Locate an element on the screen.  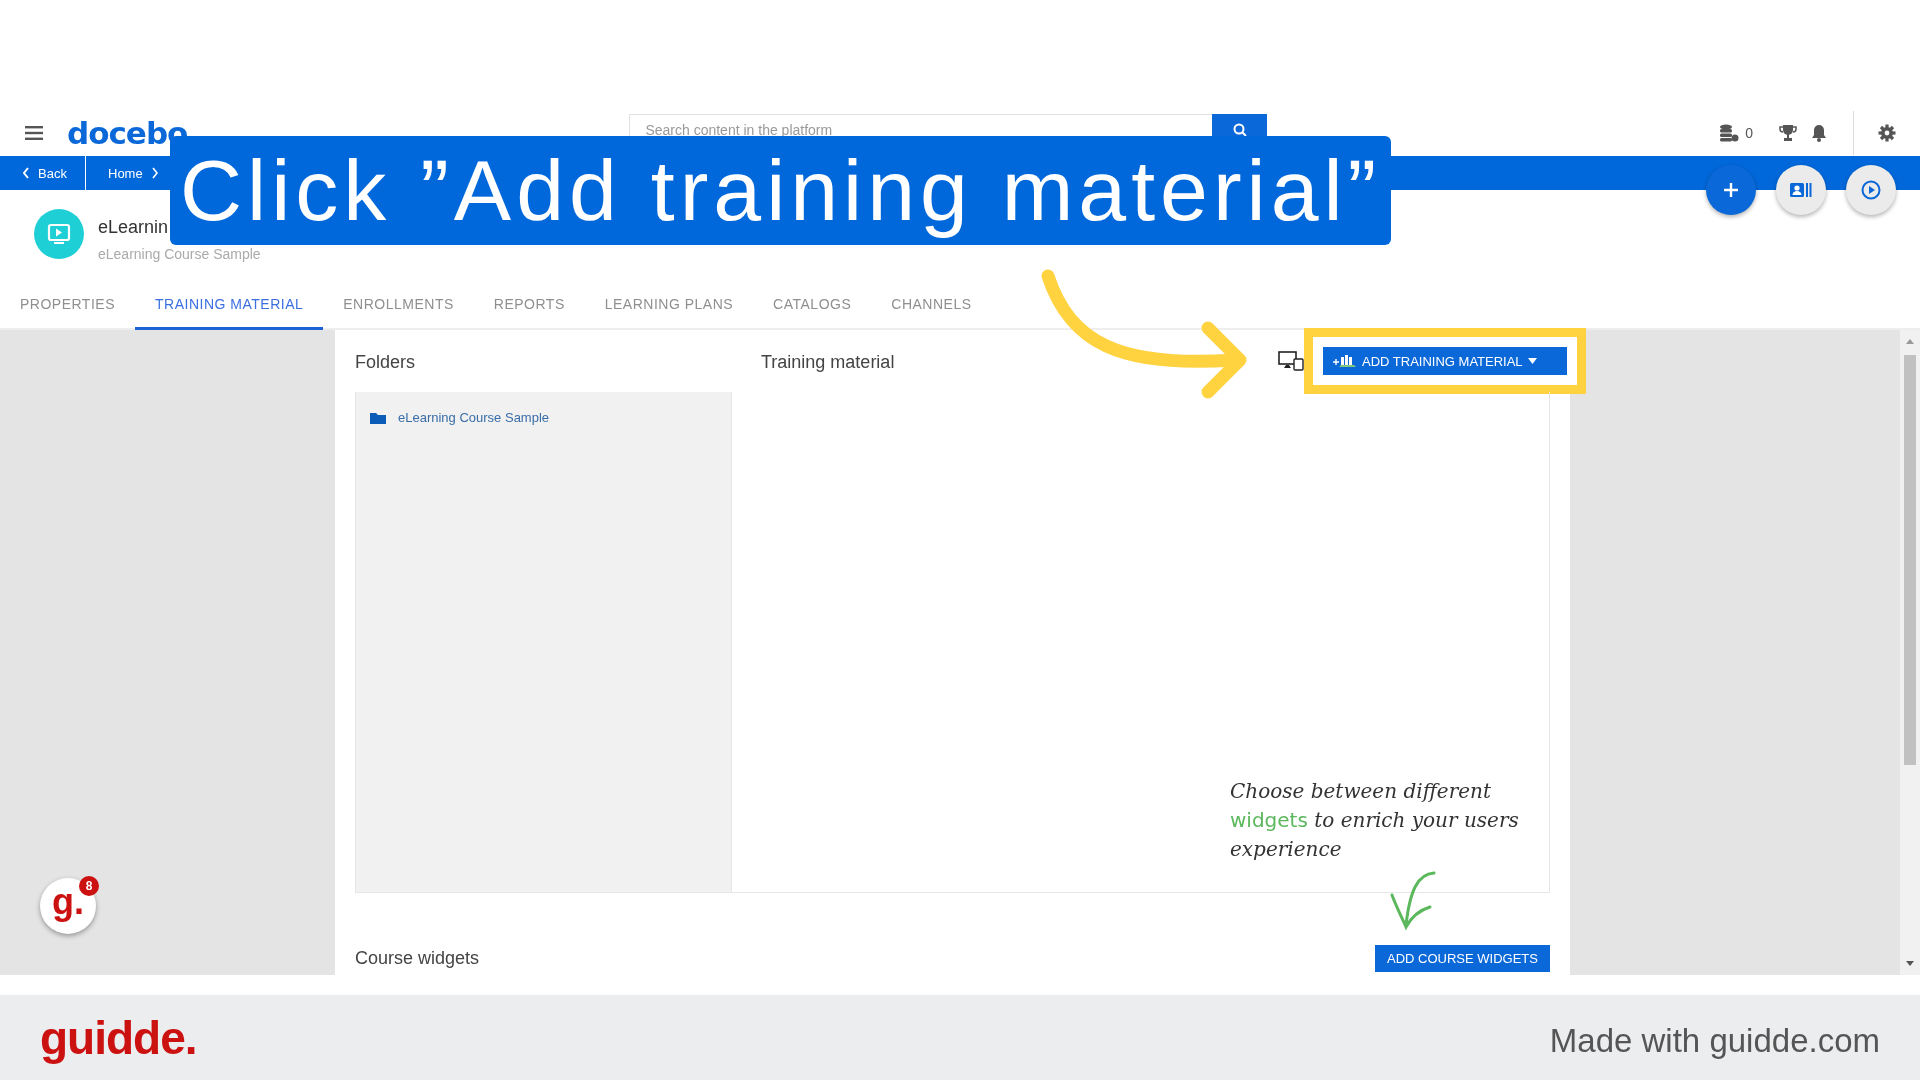
trophy-icon is located at coordinates (1788, 133).